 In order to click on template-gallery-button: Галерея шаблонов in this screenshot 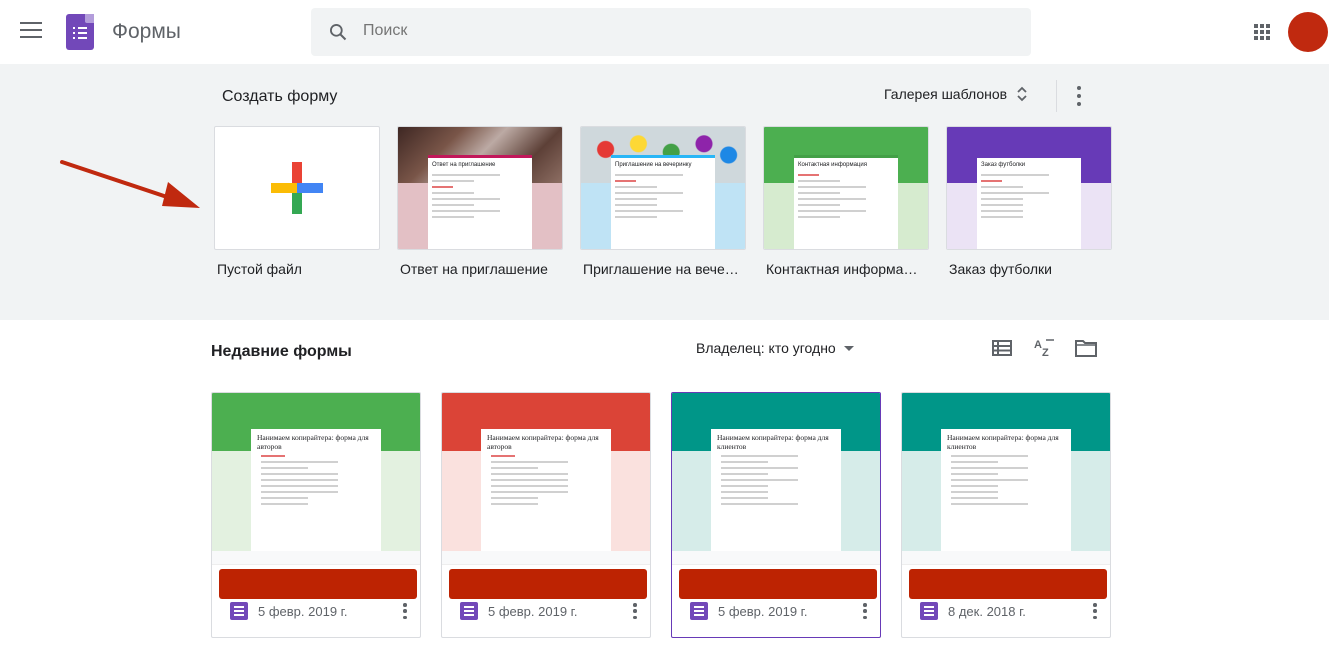, I will do `click(955, 94)`.